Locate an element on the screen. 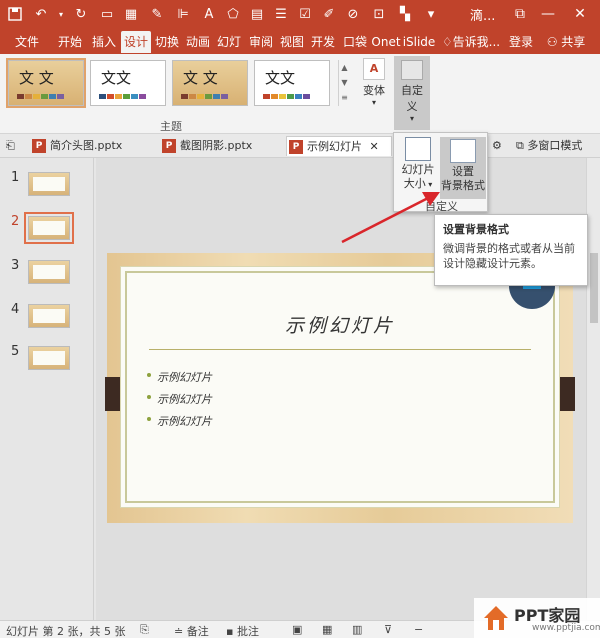 The height and width of the screenshot is (638, 600). comments-button: ▪ 批注 is located at coordinates (242, 630).